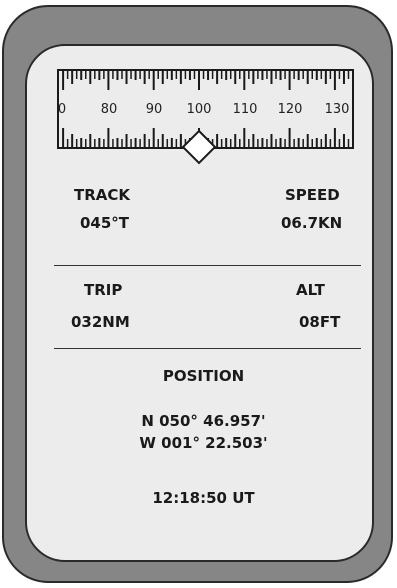  I want to click on position-label: POSITION, so click(203, 376).